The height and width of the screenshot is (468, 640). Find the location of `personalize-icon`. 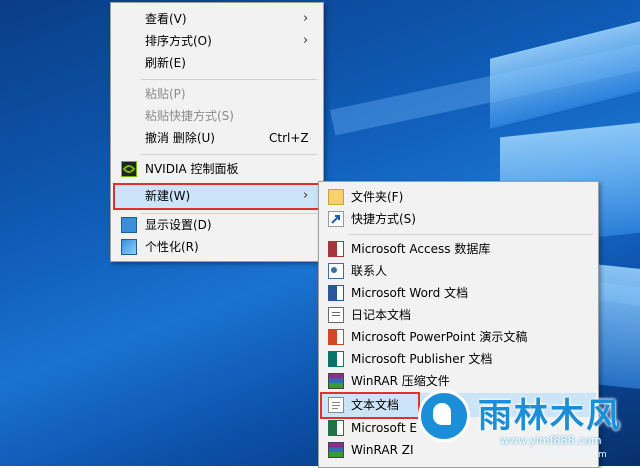

personalize-icon is located at coordinates (129, 247).